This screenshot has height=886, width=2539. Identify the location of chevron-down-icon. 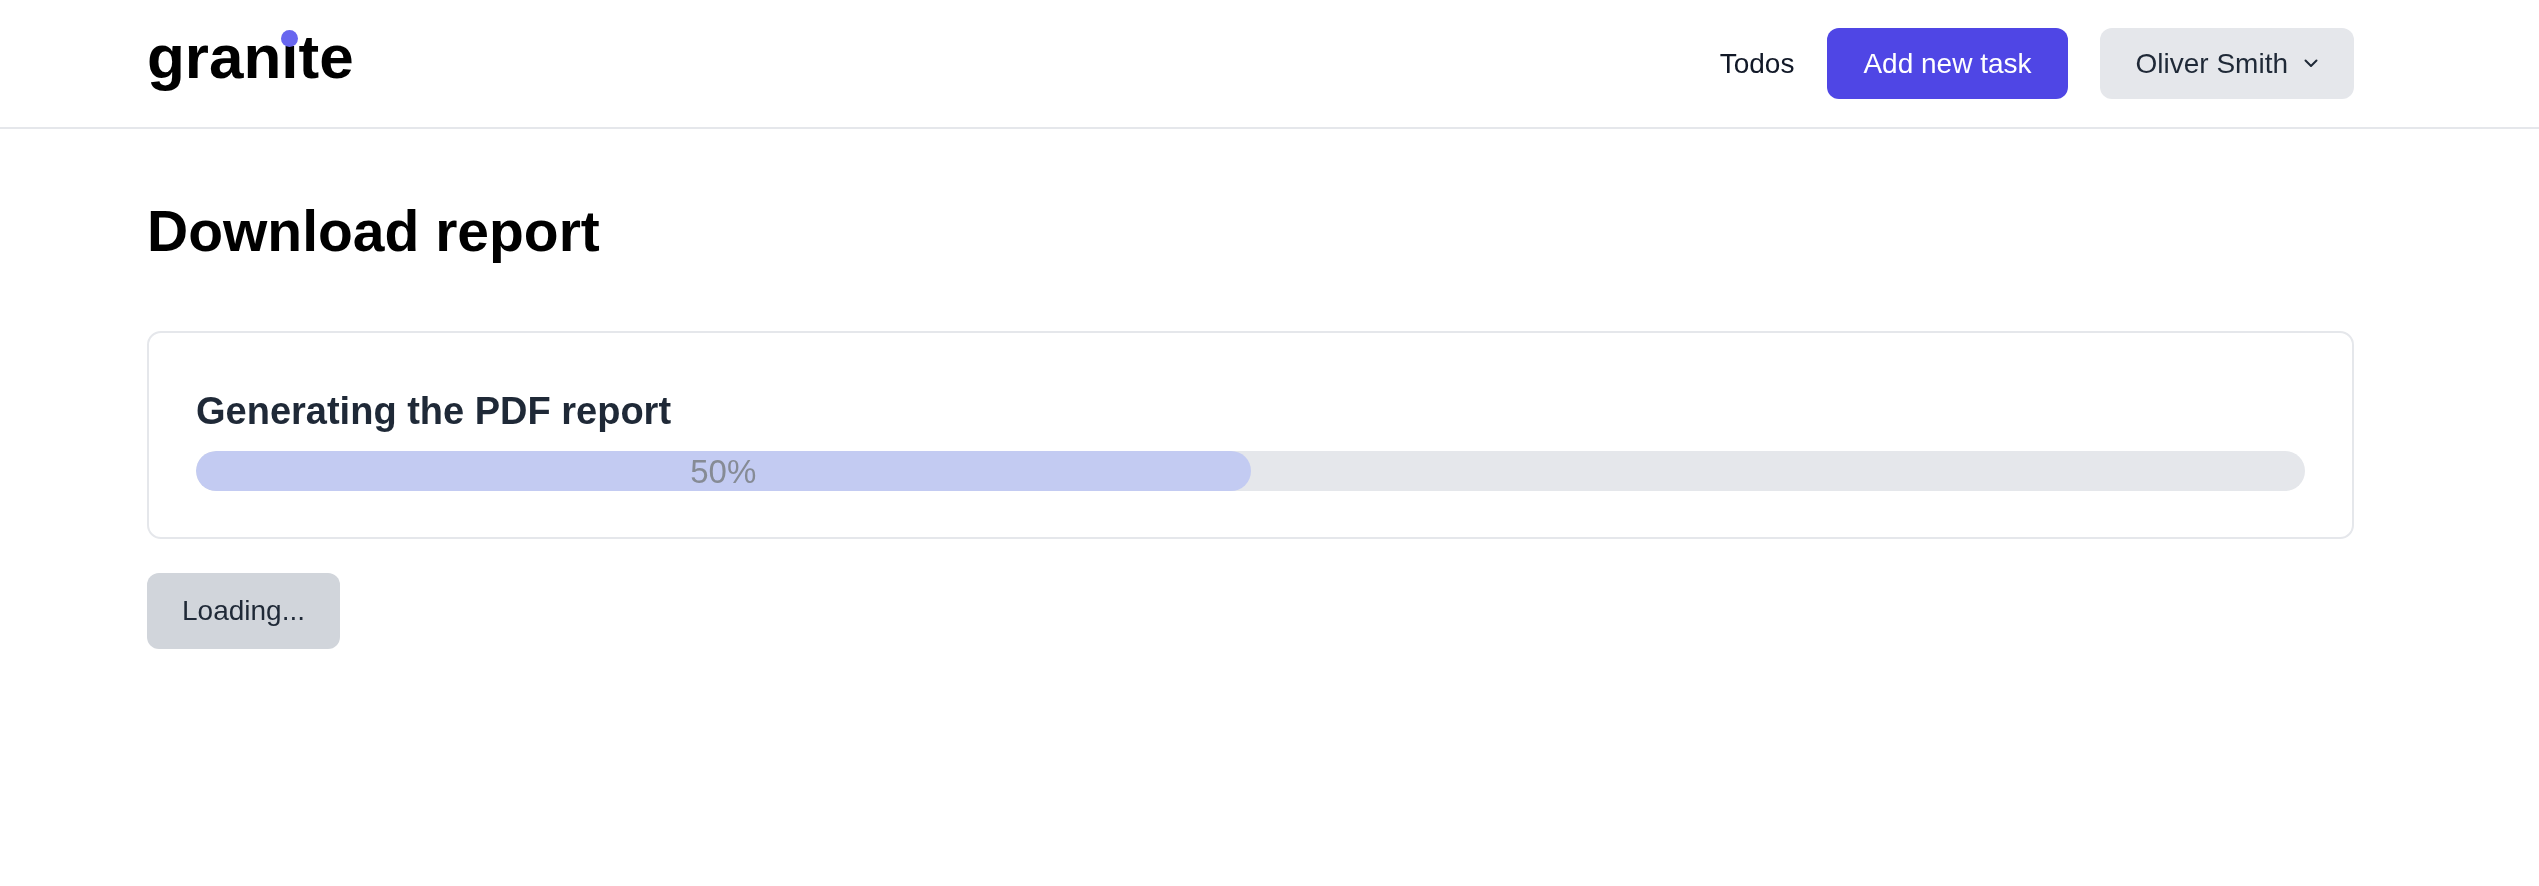
(2311, 63).